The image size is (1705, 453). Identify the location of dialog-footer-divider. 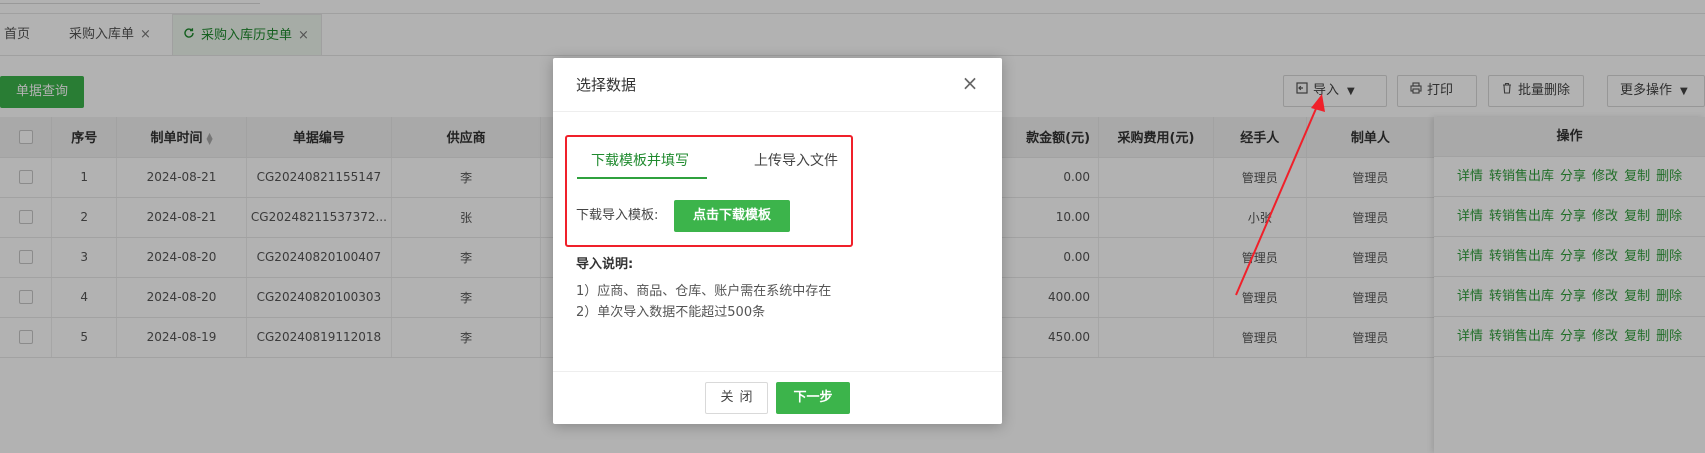
(777, 371).